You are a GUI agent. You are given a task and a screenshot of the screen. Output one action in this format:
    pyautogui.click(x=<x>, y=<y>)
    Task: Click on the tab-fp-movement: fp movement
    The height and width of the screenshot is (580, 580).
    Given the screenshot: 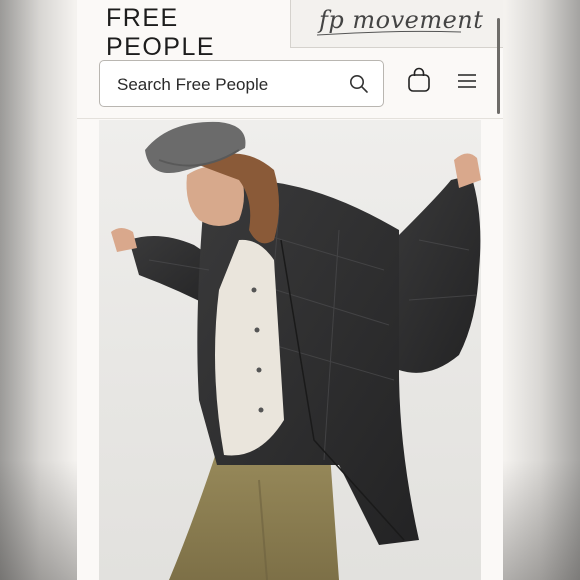 What is the action you would take?
    pyautogui.click(x=396, y=24)
    